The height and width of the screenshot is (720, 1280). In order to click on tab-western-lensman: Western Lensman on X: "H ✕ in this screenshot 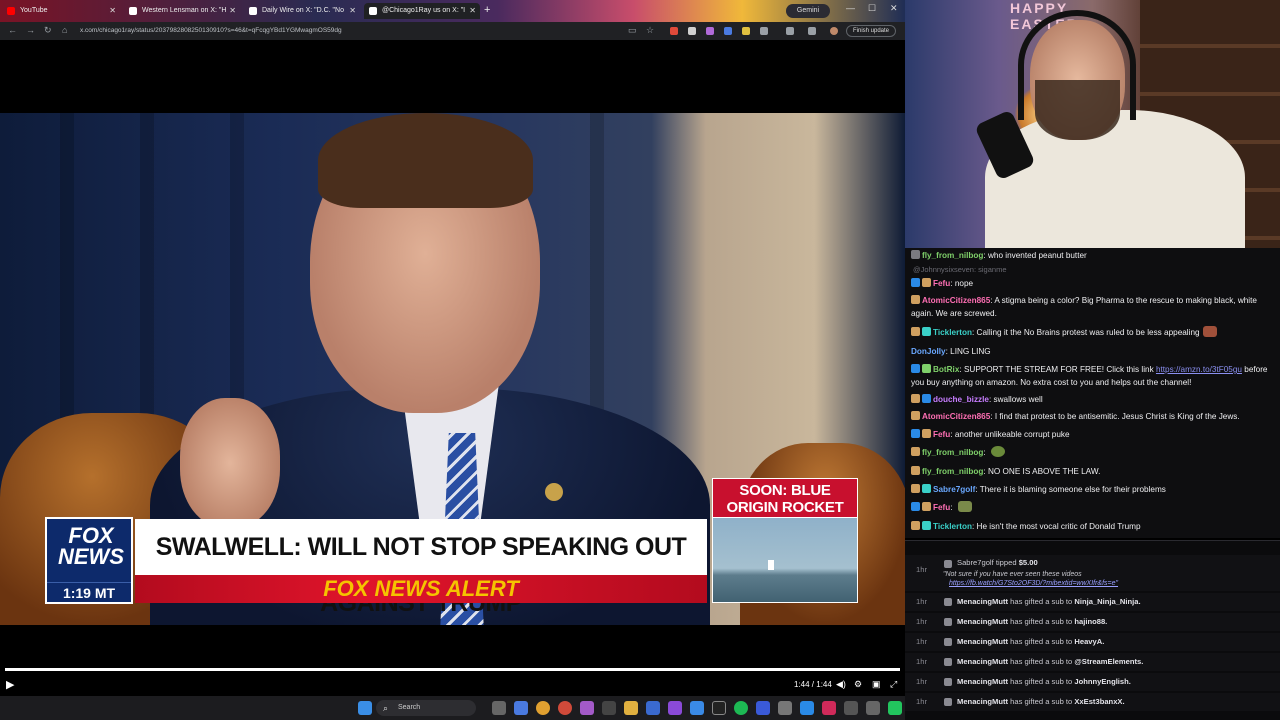, I will do `click(182, 11)`.